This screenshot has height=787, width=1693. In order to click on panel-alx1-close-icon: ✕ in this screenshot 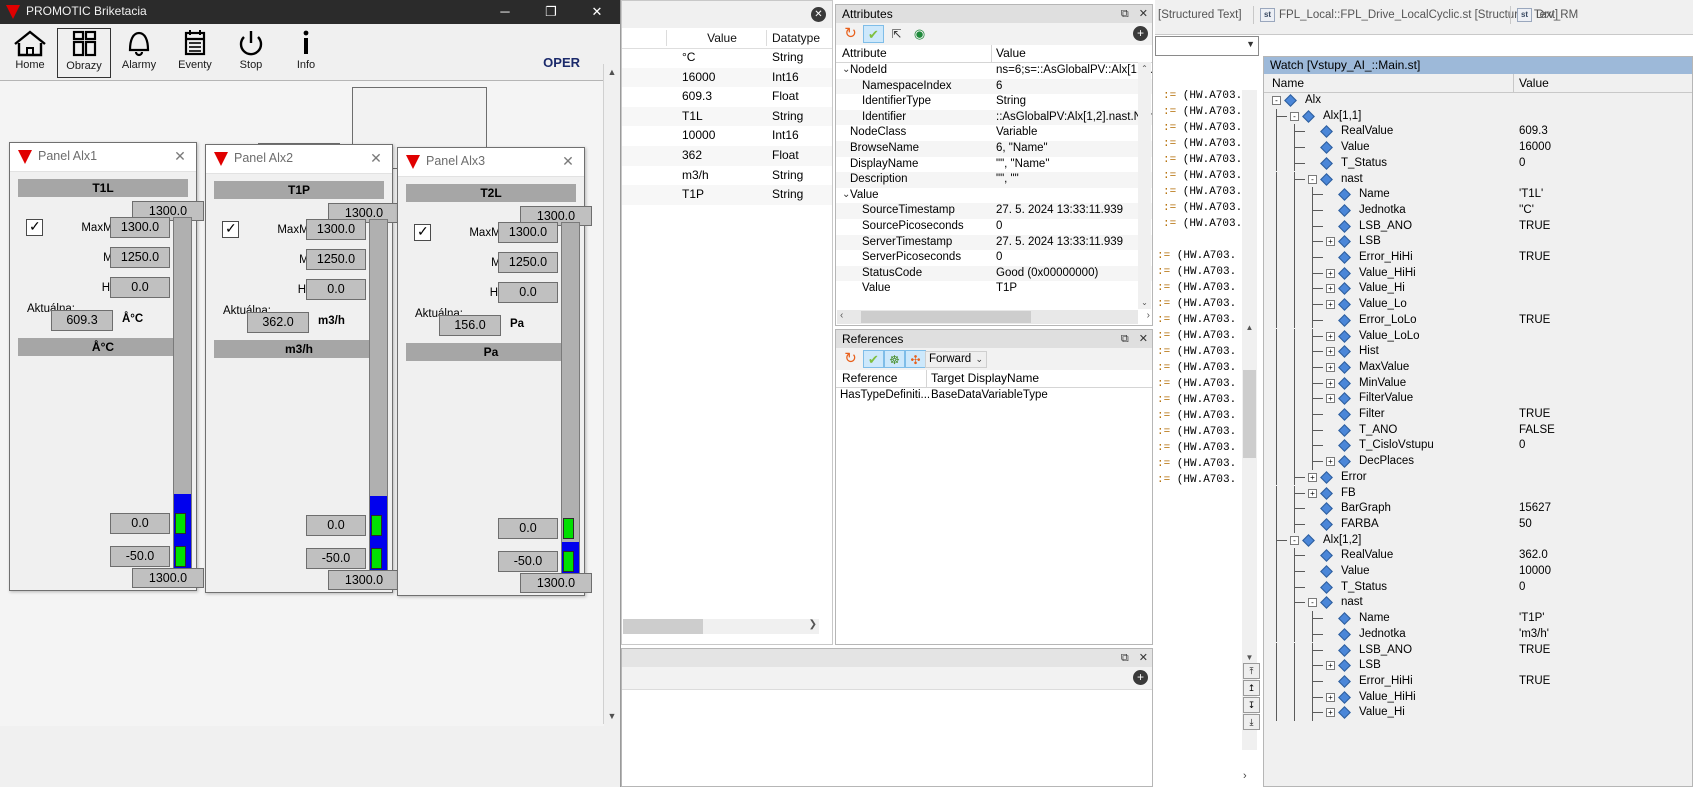, I will do `click(180, 156)`.